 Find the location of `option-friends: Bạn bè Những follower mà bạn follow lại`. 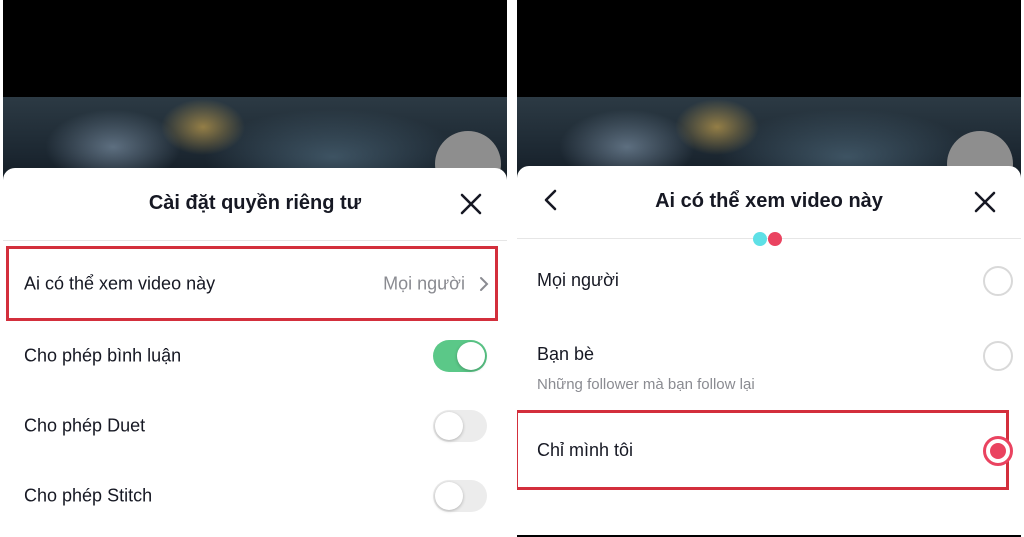

option-friends: Bạn bè Những follower mà bạn follow lại is located at coordinates (769, 366).